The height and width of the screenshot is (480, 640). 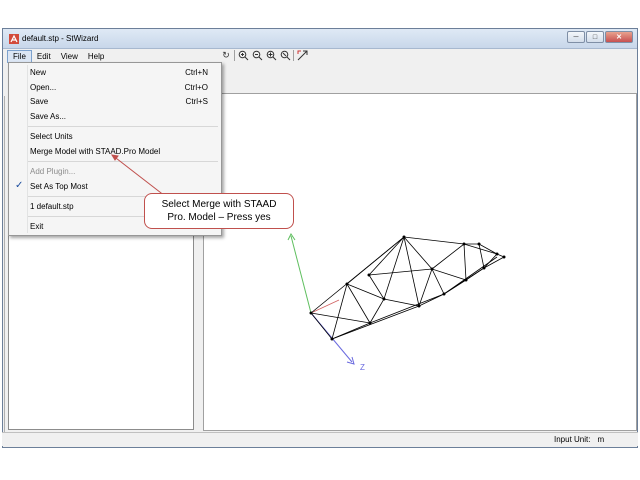 What do you see at coordinates (14, 39) in the screenshot?
I see `app-logo-icon` at bounding box center [14, 39].